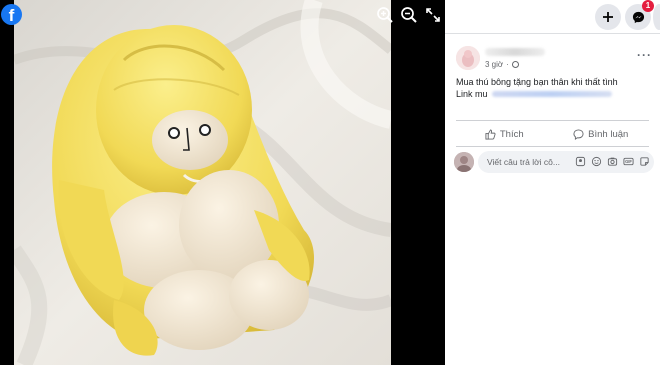 The image size is (660, 365). Describe the element at coordinates (644, 55) in the screenshot. I see `more-options-button: ···` at that location.